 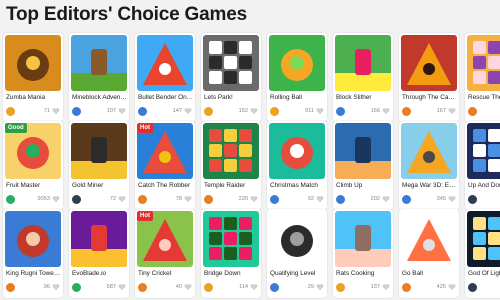 What do you see at coordinates (34, 98) in the screenshot?
I see `game-title: Zumba Mania` at bounding box center [34, 98].